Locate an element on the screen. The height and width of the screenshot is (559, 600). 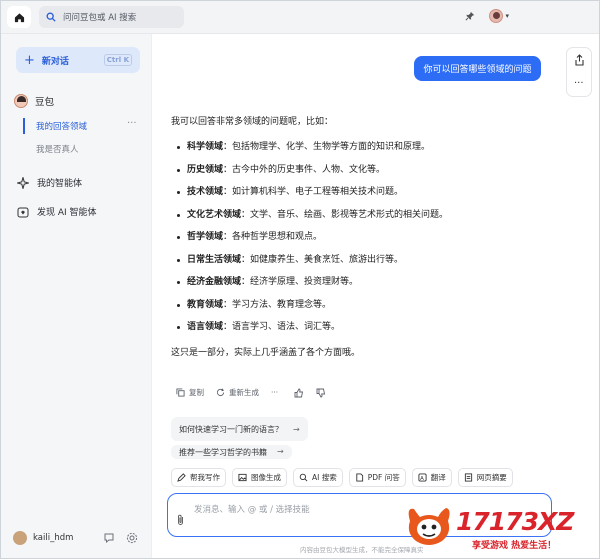
sidebar-item-discover-agents: 发现 AI 智能体 is located at coordinates (56, 211).